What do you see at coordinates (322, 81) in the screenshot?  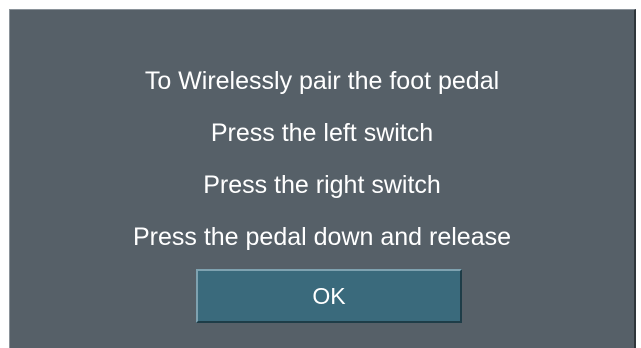 I see `instruction-title: To Wirelessly pair the foot pedal` at bounding box center [322, 81].